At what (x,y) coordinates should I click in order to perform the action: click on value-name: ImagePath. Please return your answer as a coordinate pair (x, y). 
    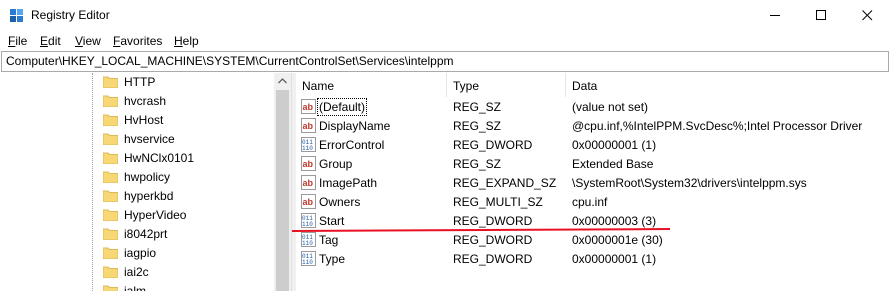
    Looking at the image, I should click on (348, 183).